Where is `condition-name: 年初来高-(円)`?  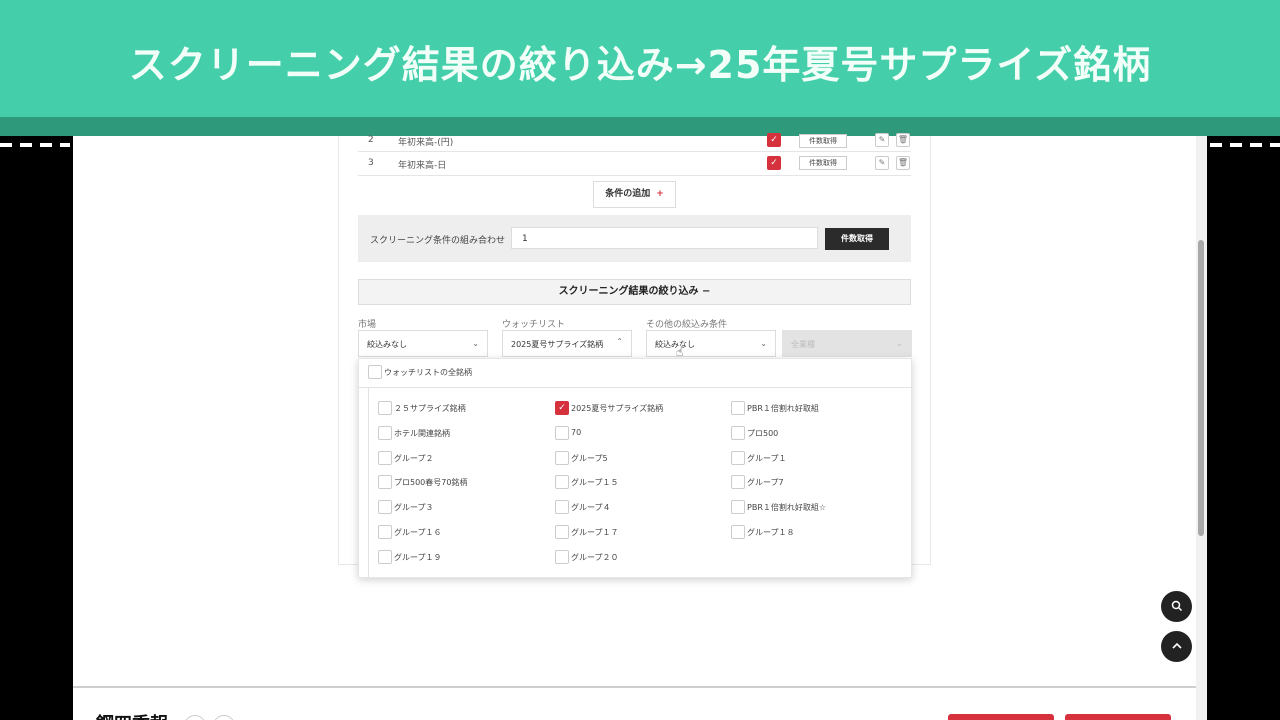
condition-name: 年初来高-(円) is located at coordinates (426, 143).